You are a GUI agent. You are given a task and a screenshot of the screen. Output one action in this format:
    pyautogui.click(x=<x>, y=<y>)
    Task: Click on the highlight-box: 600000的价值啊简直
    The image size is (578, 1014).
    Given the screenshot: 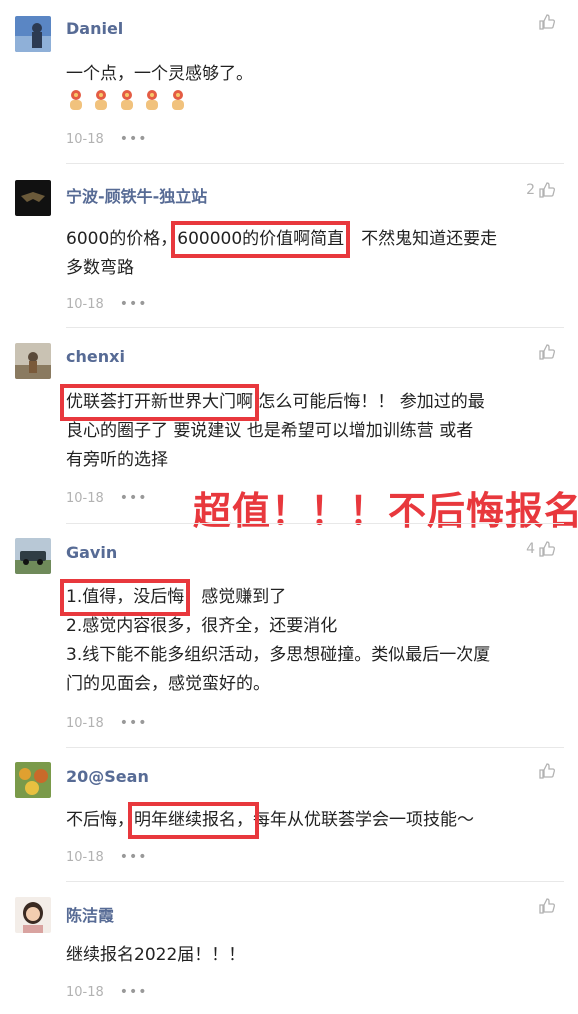 What is the action you would take?
    pyautogui.click(x=261, y=239)
    